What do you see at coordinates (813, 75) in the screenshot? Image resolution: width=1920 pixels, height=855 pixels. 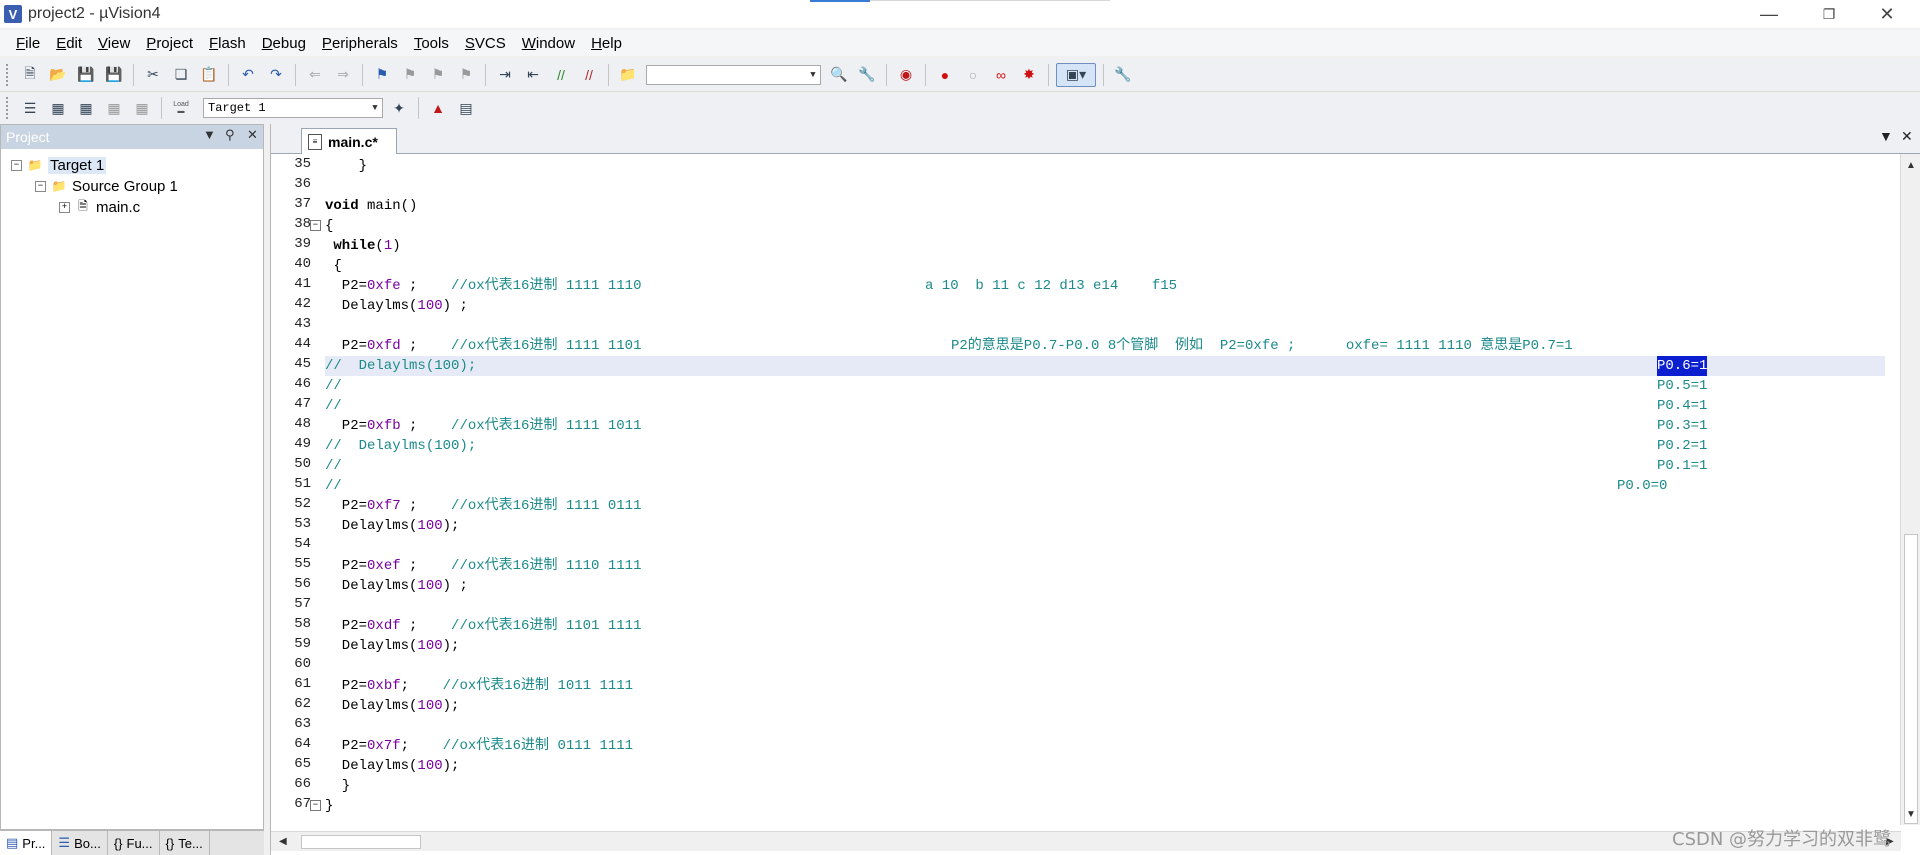 I see `find-combo-arrow: ▼` at bounding box center [813, 75].